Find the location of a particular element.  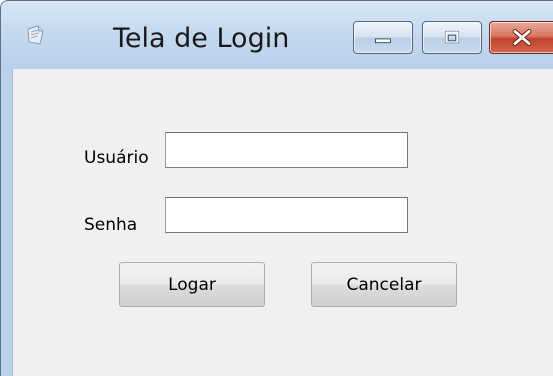

close-icon is located at coordinates (522, 37).